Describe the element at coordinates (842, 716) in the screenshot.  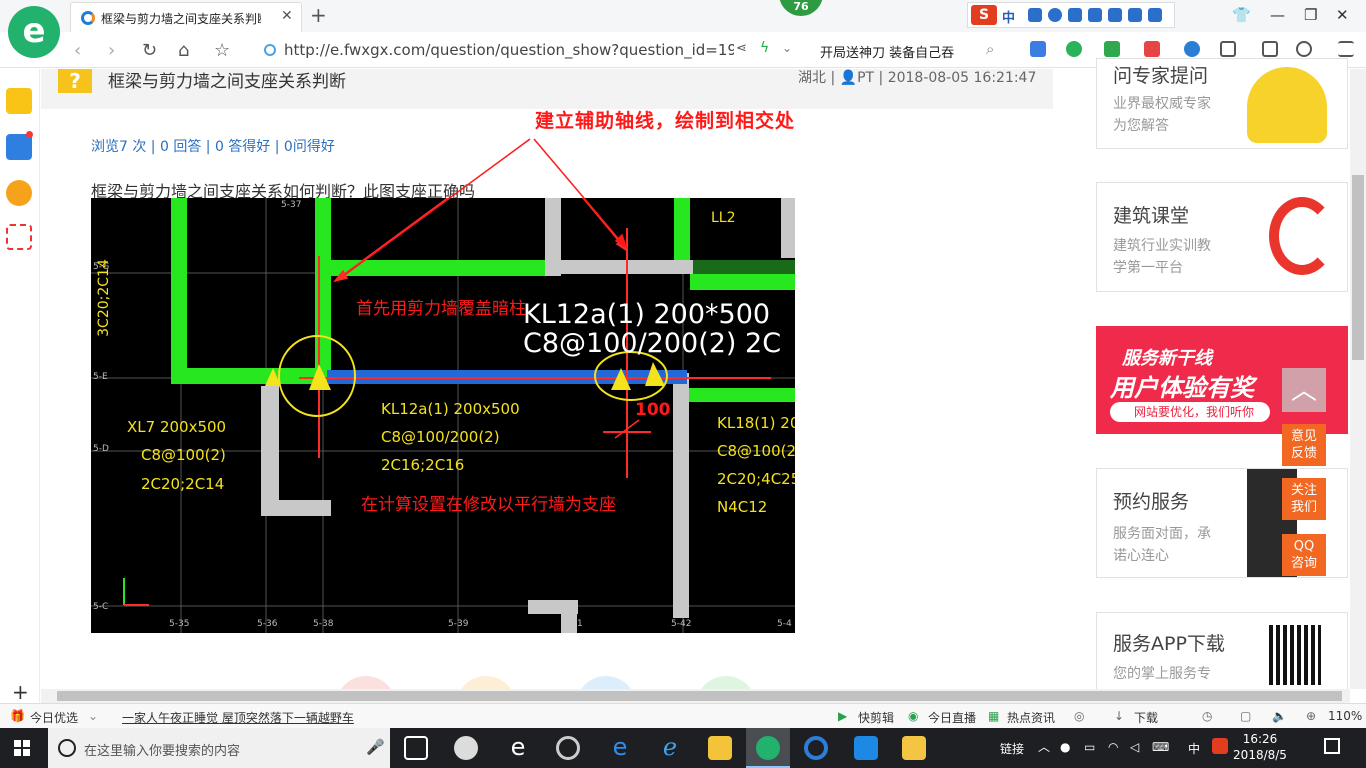
I see `kuaijian-icon: ▶` at that location.